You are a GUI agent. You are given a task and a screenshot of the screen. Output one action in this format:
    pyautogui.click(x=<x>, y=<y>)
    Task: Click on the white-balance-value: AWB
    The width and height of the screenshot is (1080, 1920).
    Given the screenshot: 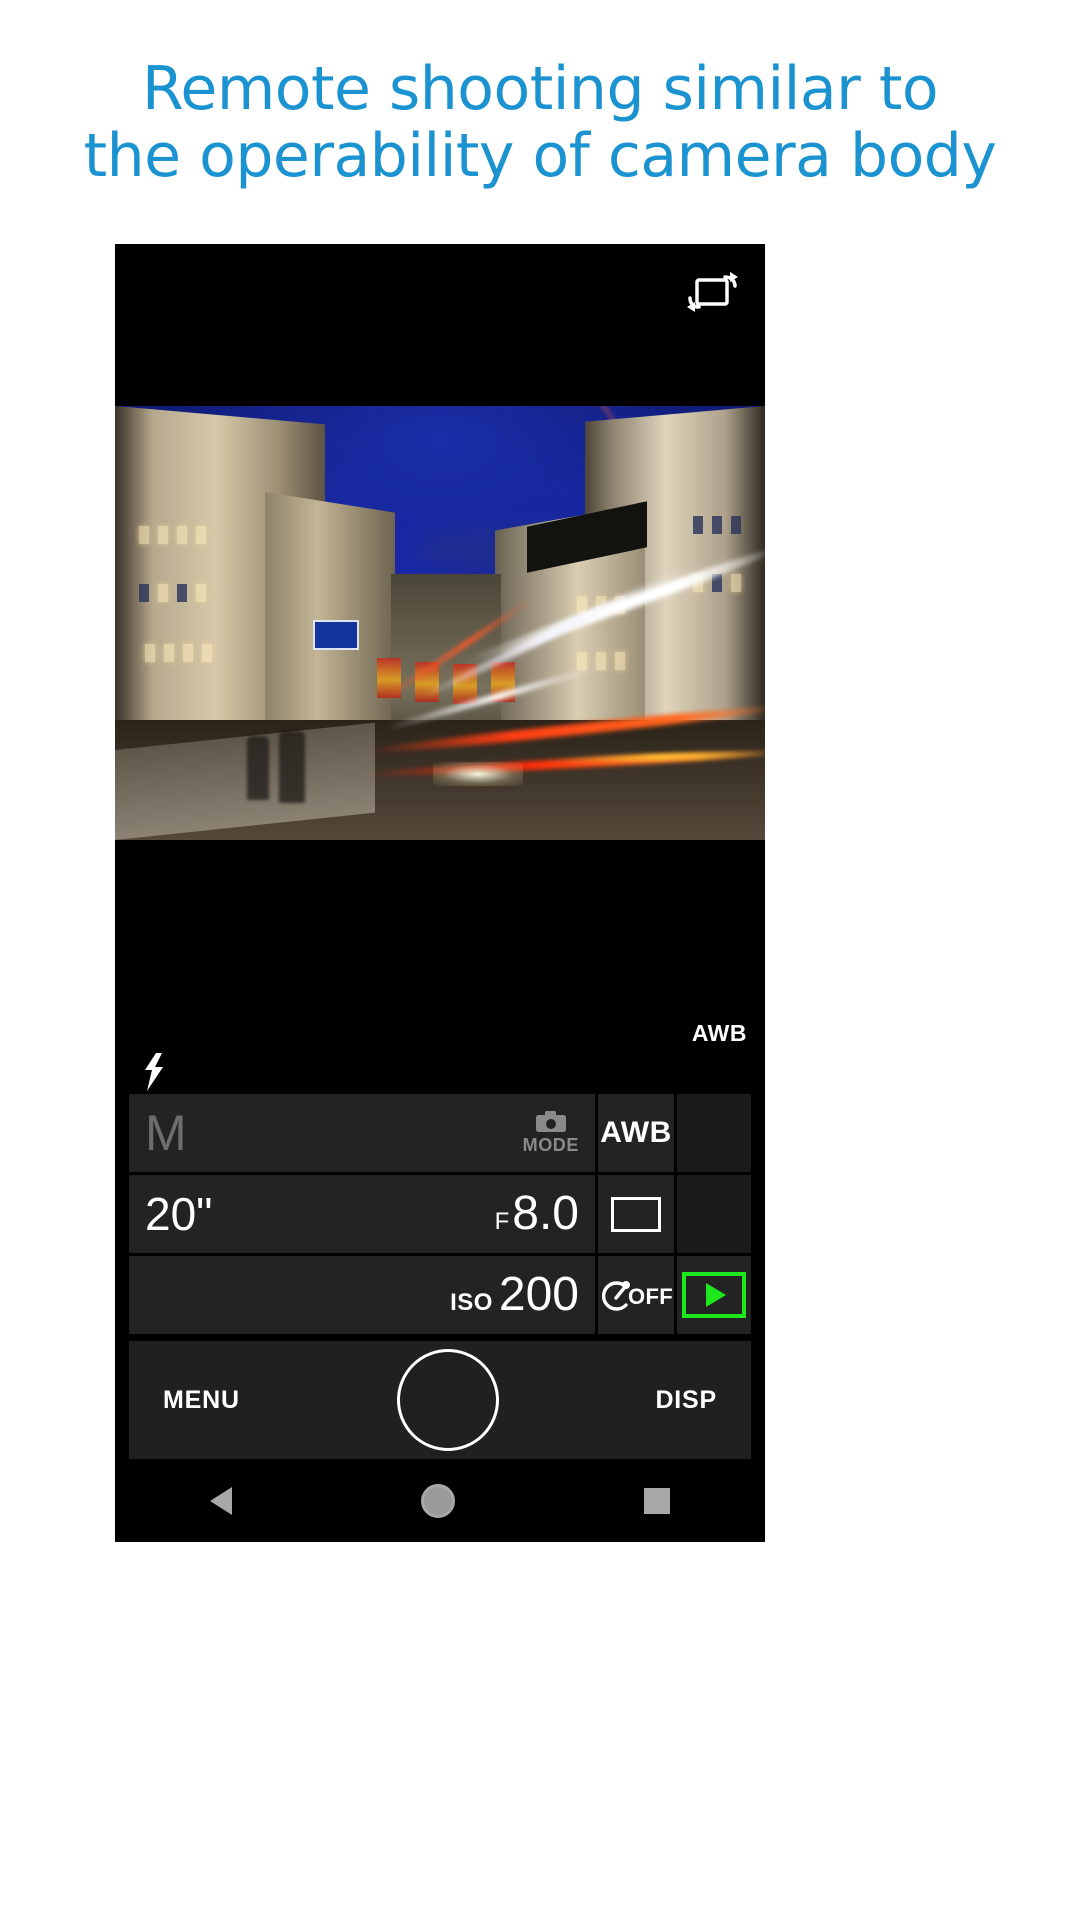 What is the action you would take?
    pyautogui.click(x=636, y=1132)
    